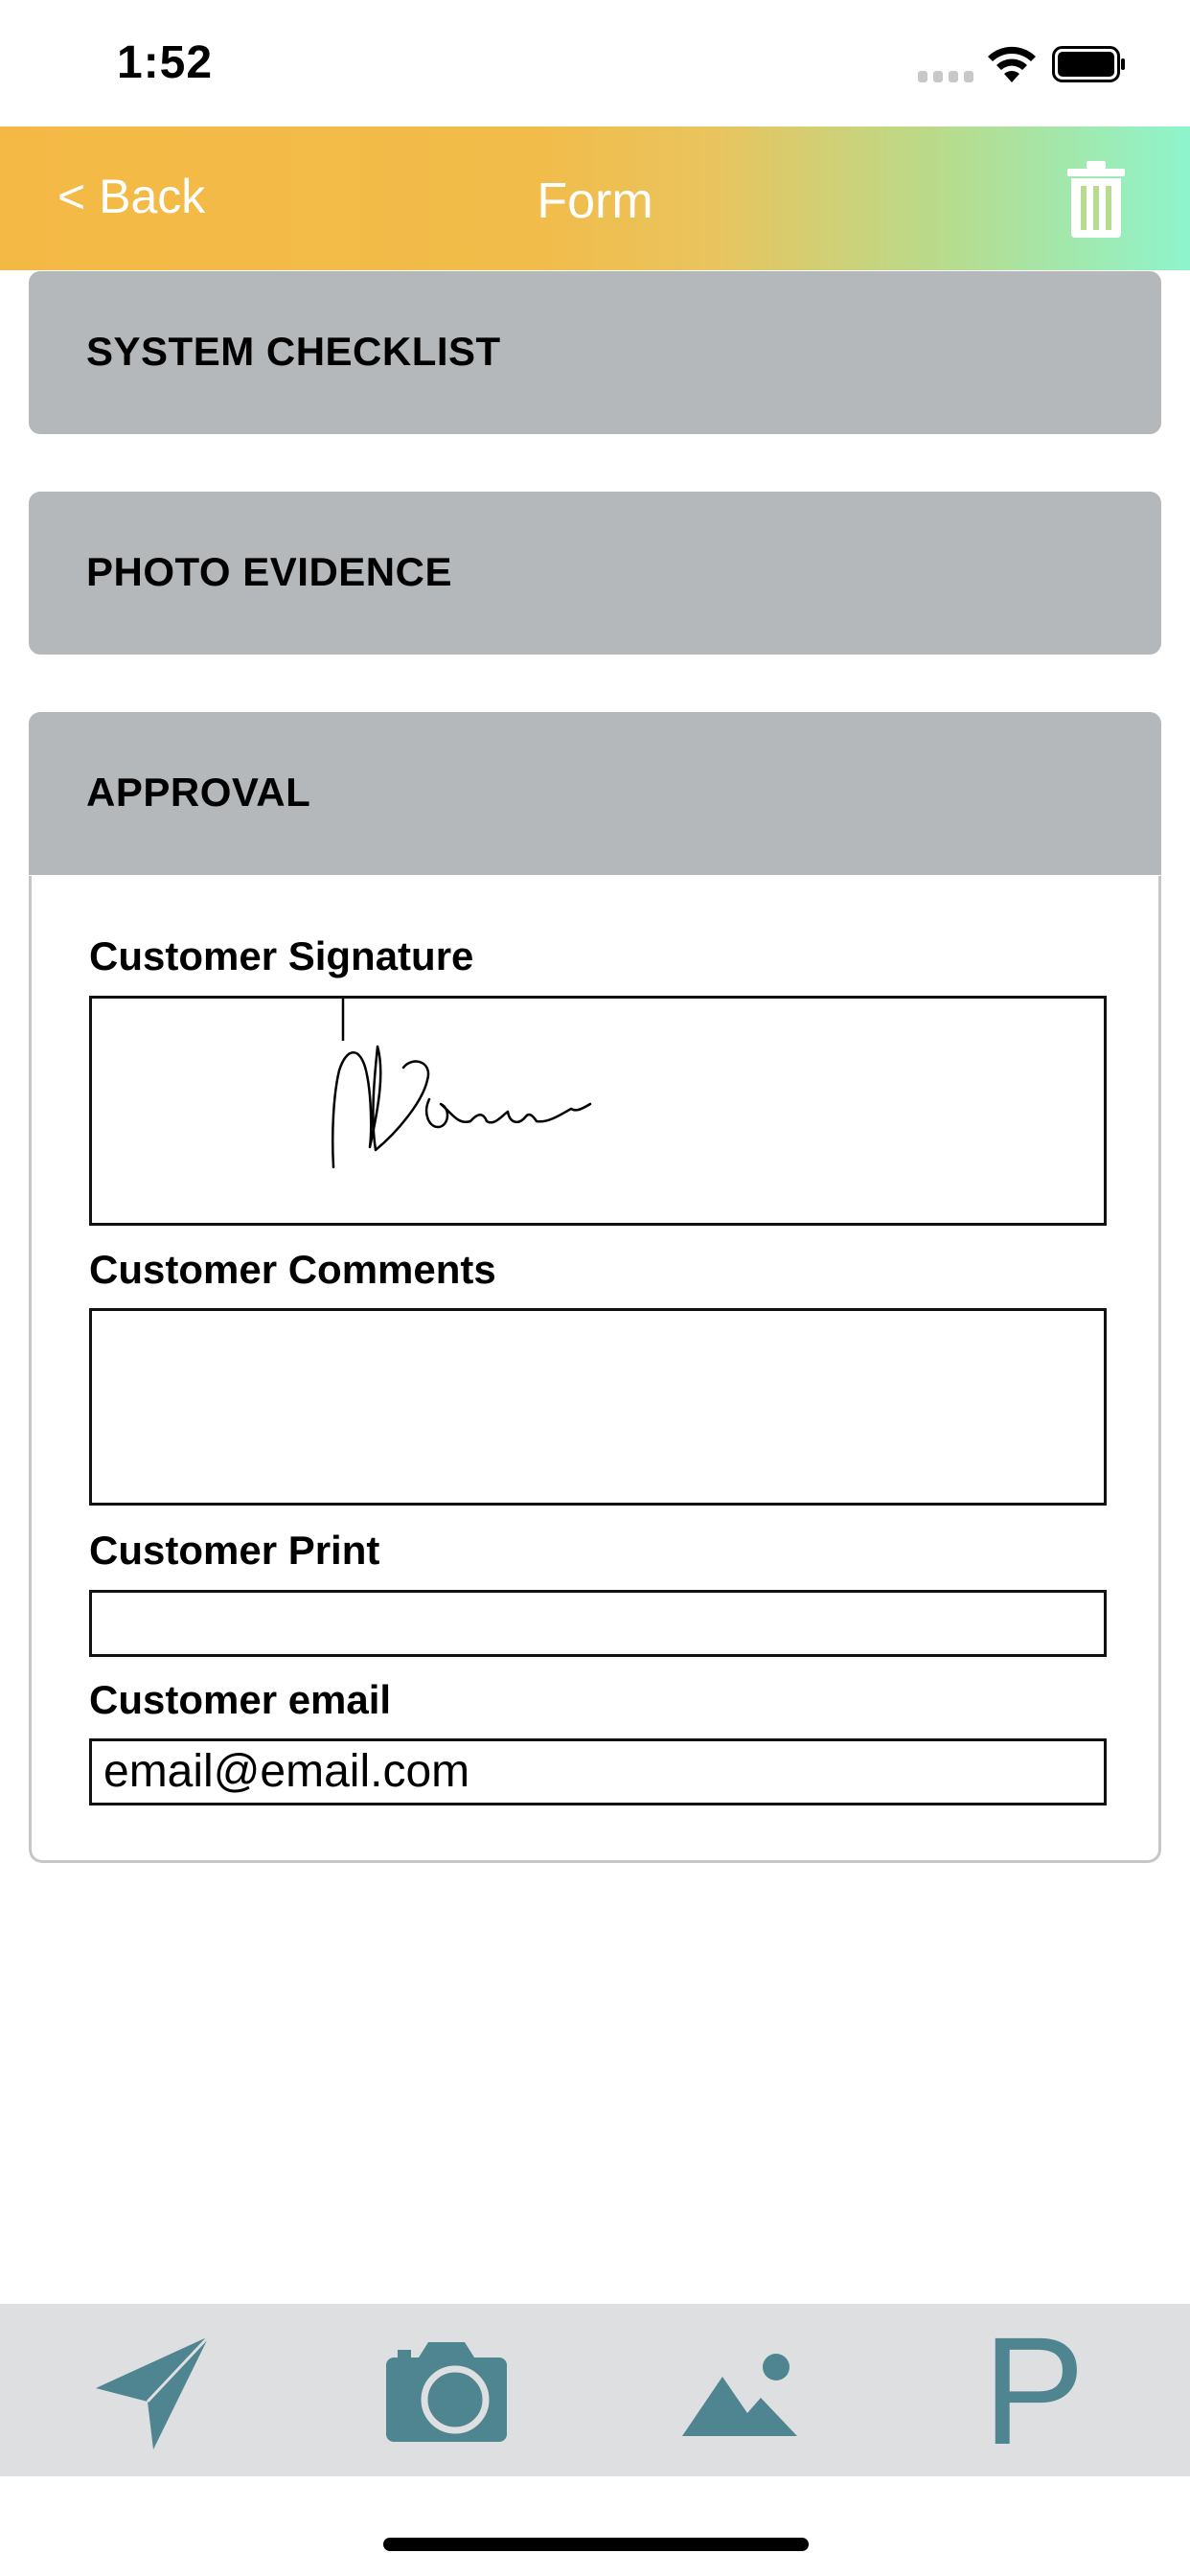 The width and height of the screenshot is (1190, 2576). Describe the element at coordinates (462, 1084) in the screenshot. I see `signature-drawing` at that location.